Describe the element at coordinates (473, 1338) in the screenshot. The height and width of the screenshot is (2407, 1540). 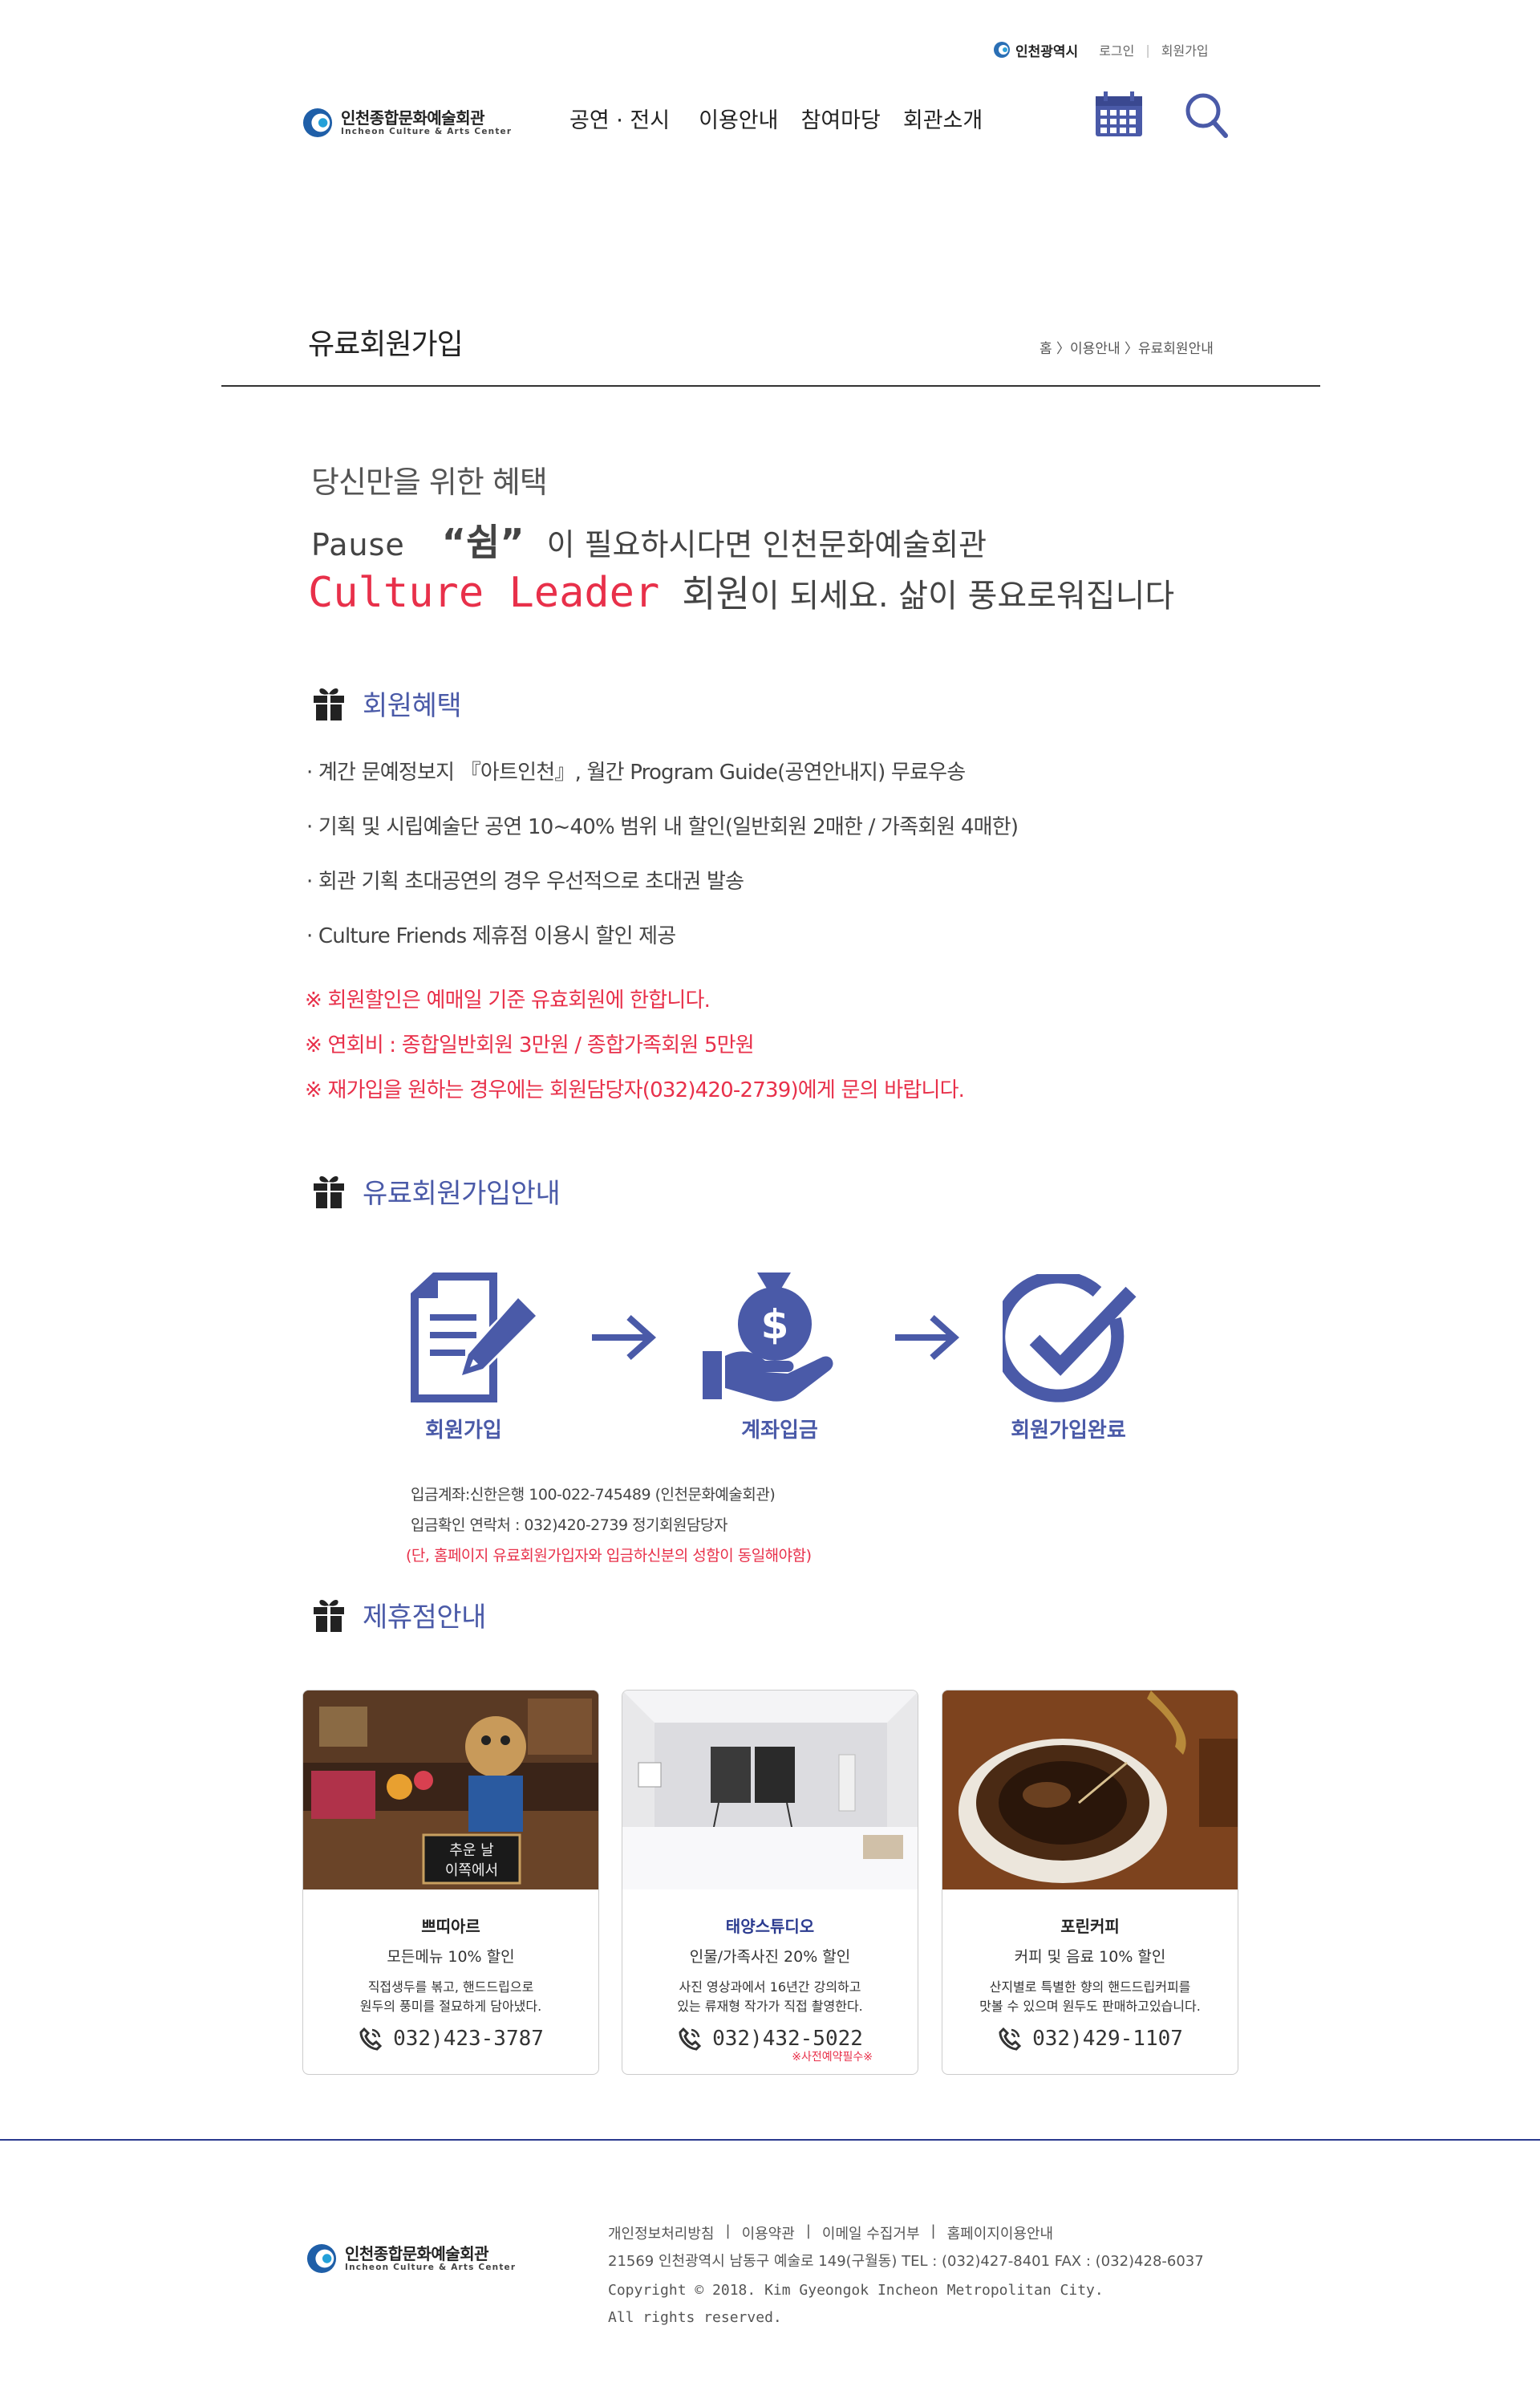
I see `document-edit-icon` at that location.